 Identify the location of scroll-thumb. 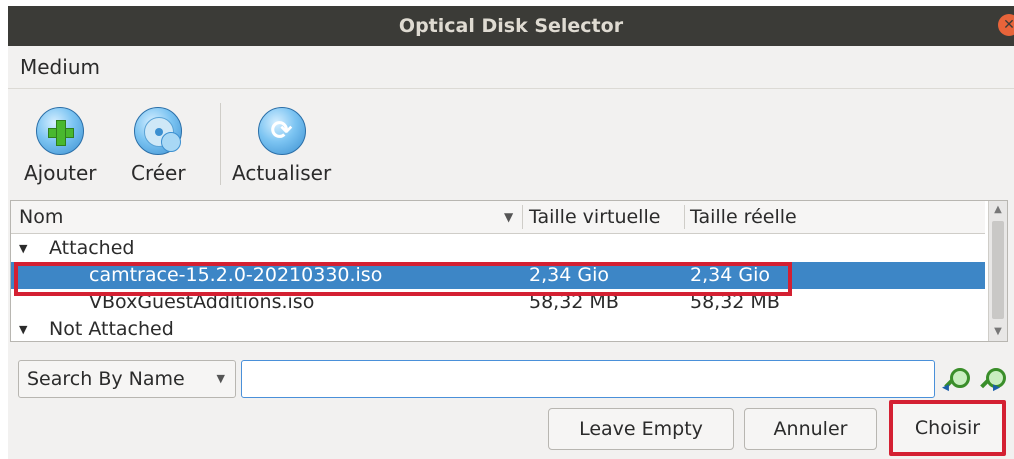
(998, 270).